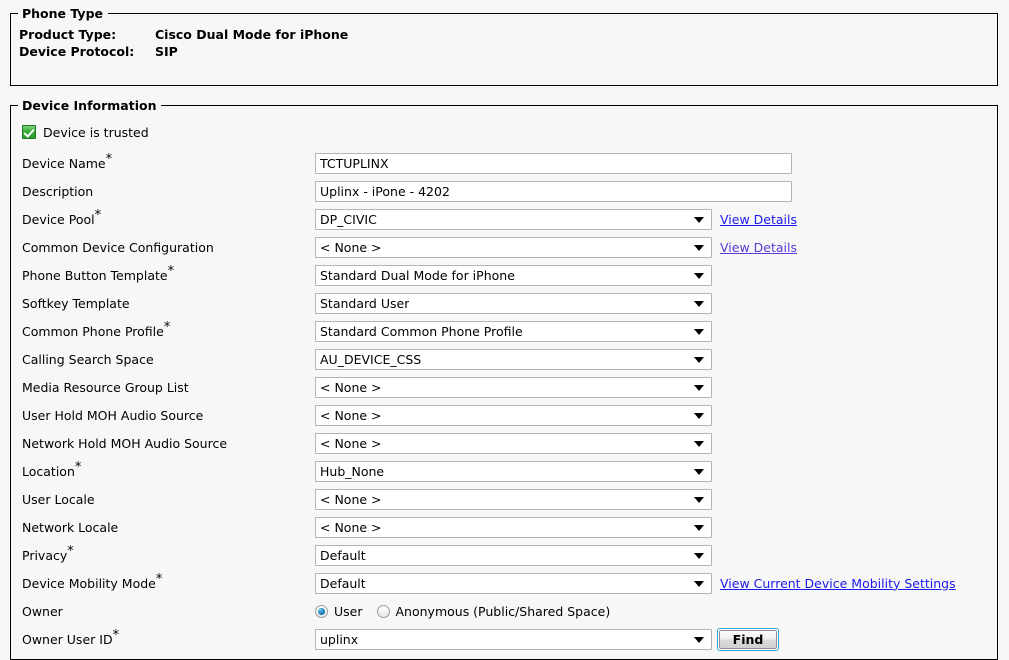 The image size is (1009, 660). Describe the element at coordinates (421, 331) in the screenshot. I see `common-phone-profile-value: Standard Common Phone Profile` at that location.